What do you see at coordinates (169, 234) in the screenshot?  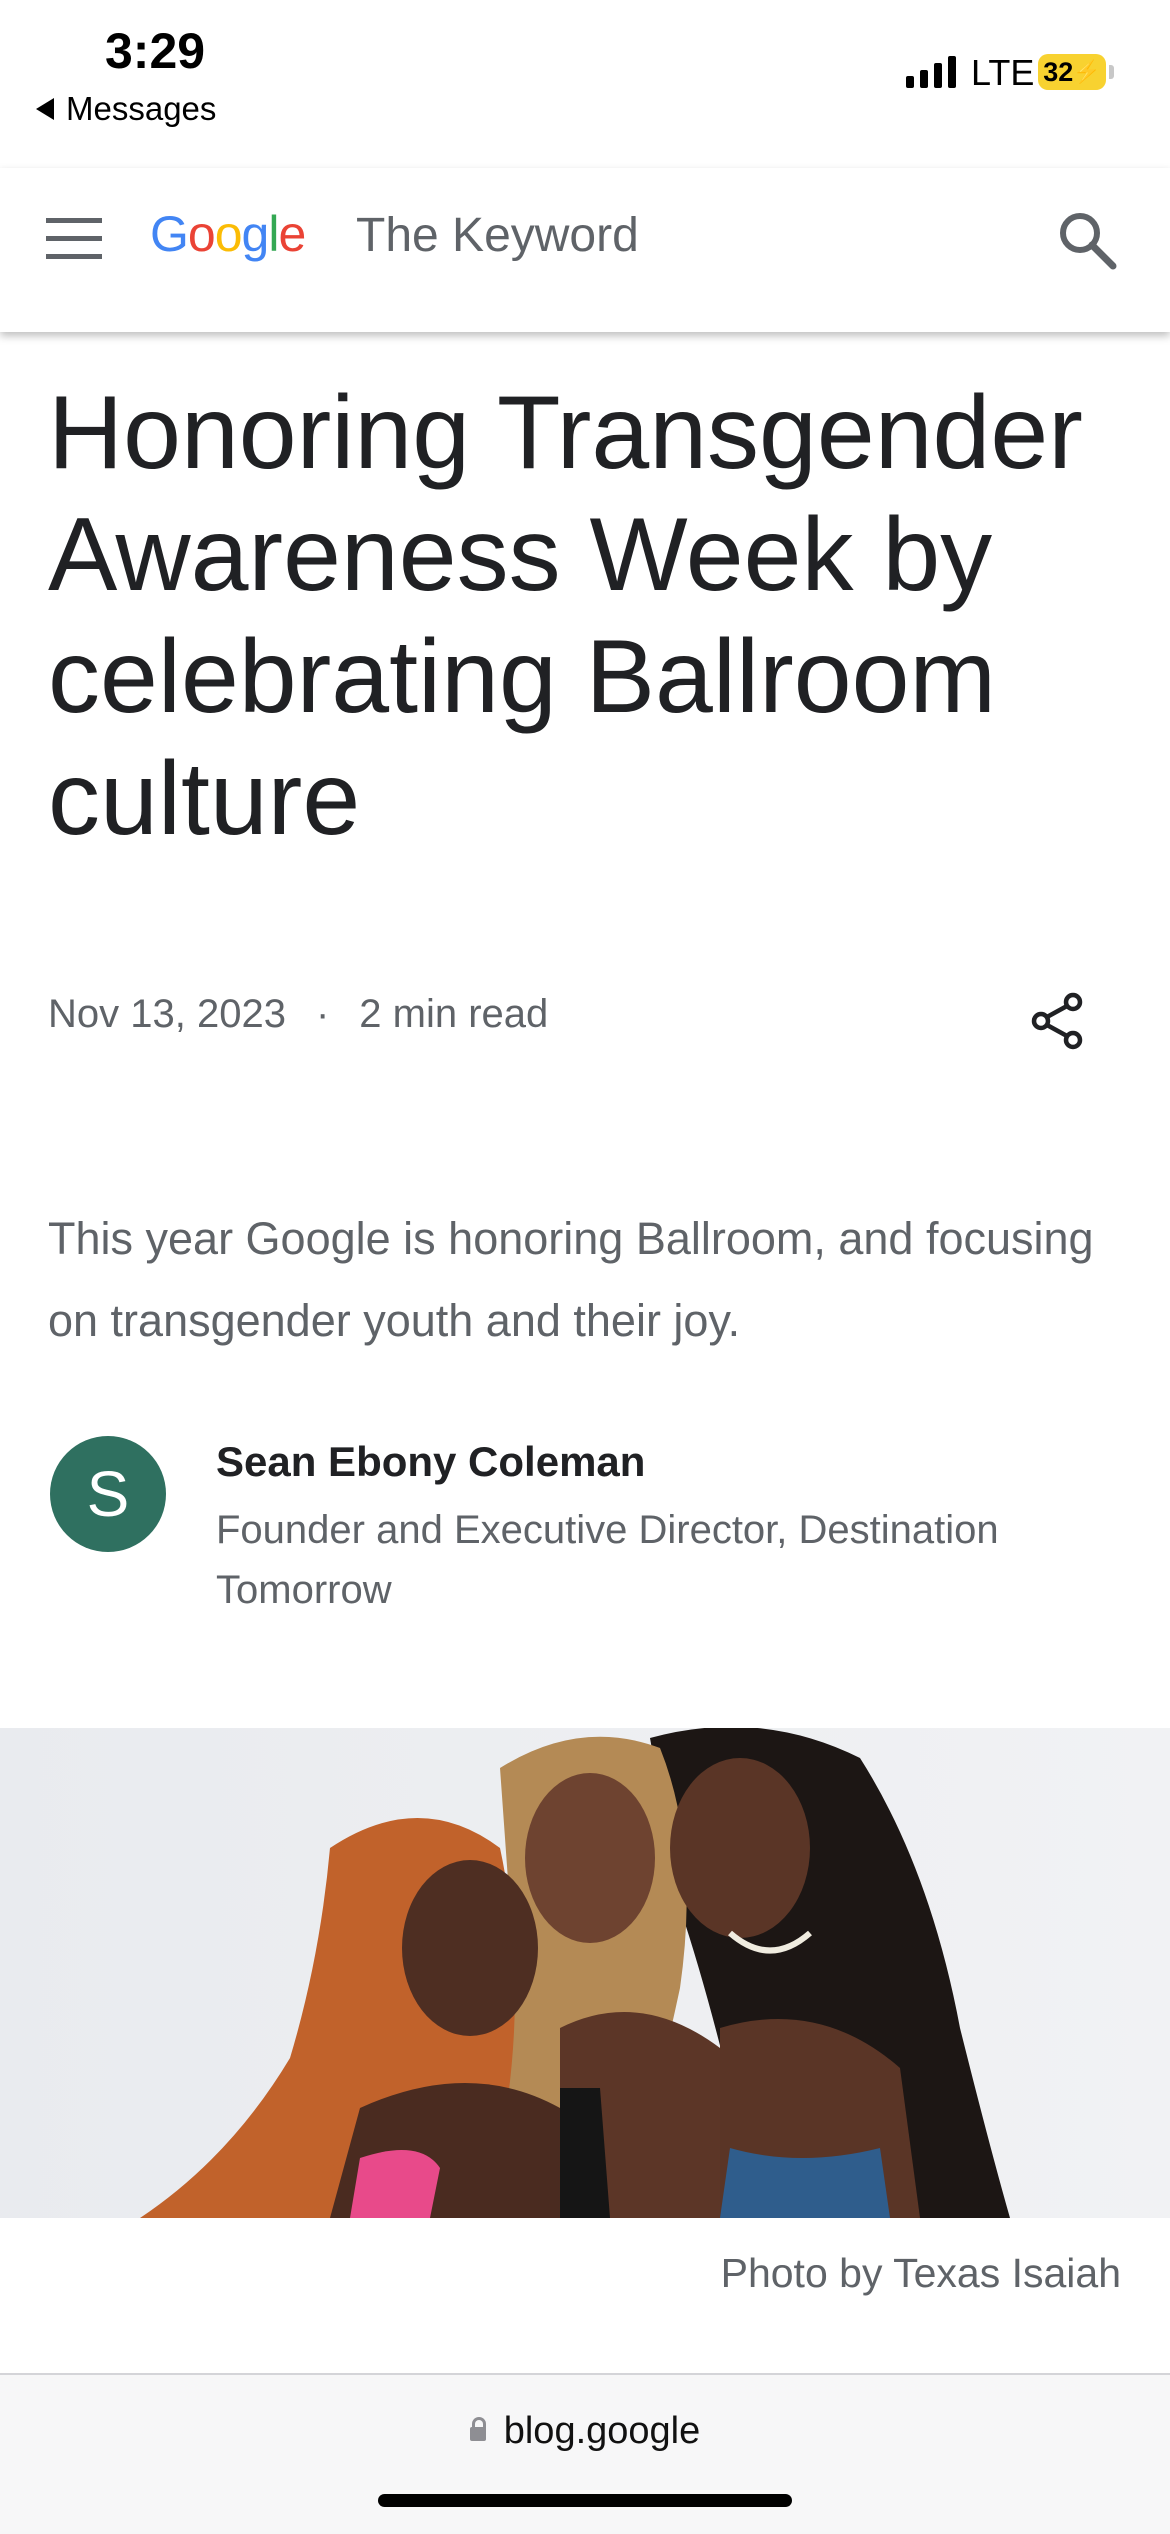 I see `logo-letter: G` at bounding box center [169, 234].